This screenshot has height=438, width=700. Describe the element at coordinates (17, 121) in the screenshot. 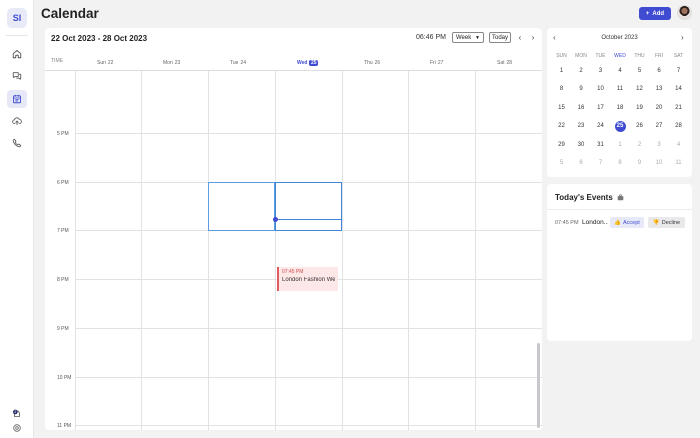

I see `sidebar-item-cloud` at that location.